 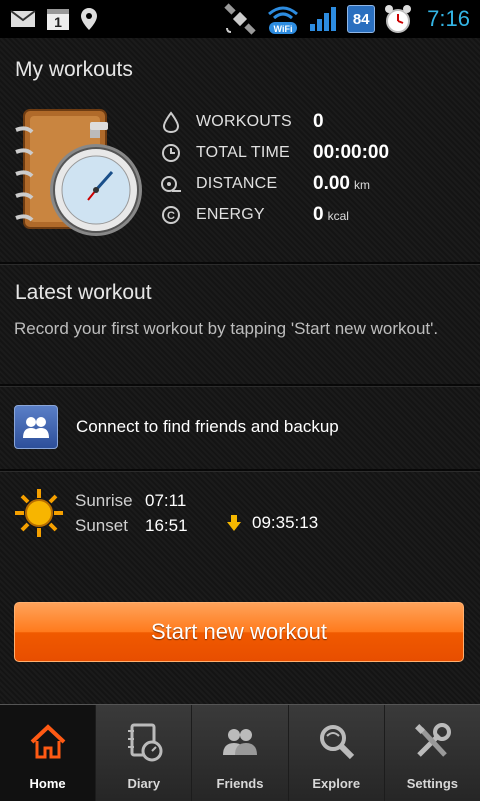 What do you see at coordinates (104, 500) in the screenshot?
I see `sunrise-label: Sunrise` at bounding box center [104, 500].